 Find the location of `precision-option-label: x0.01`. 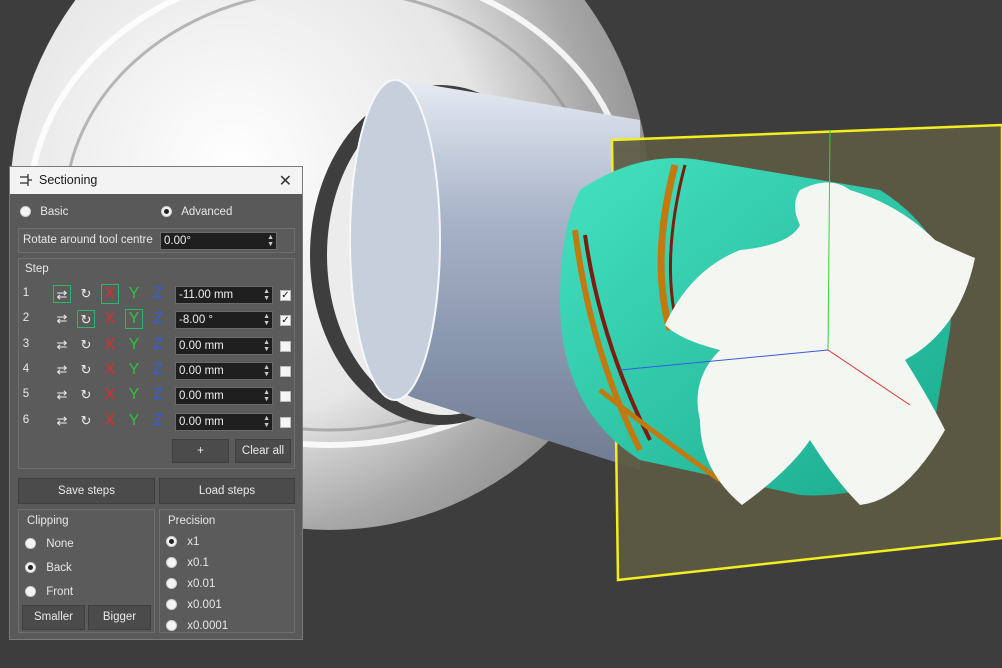

precision-option-label: x0.01 is located at coordinates (201, 584).